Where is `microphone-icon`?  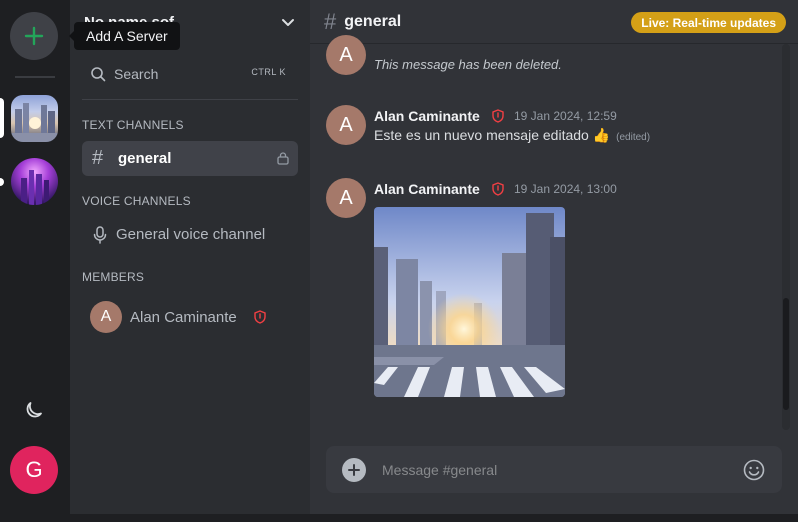 microphone-icon is located at coordinates (100, 234).